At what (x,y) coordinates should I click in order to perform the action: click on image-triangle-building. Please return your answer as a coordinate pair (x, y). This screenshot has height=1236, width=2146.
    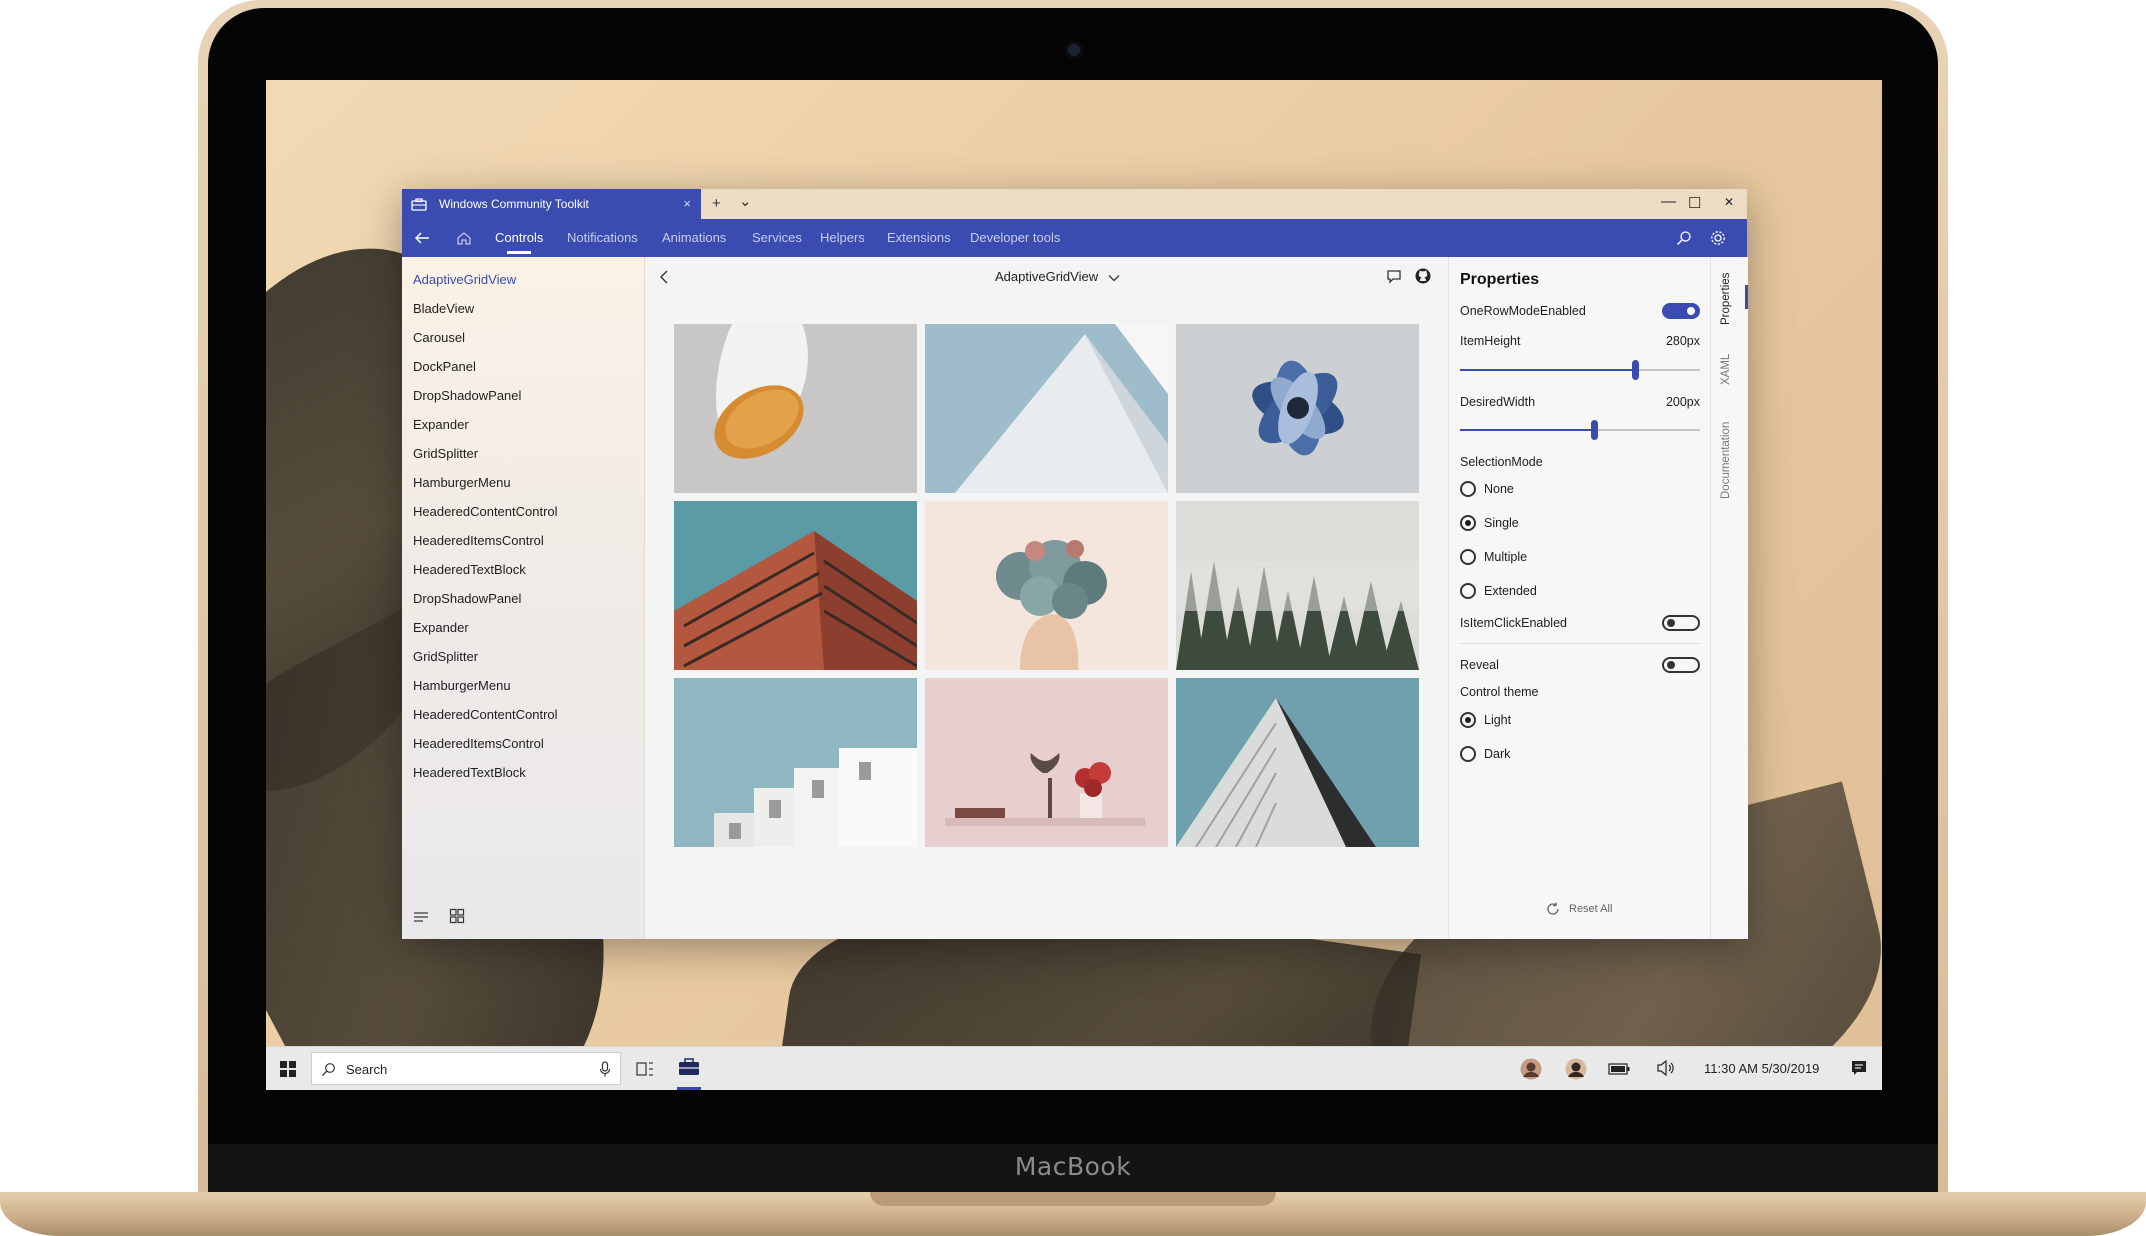
    Looking at the image, I should click on (1297, 762).